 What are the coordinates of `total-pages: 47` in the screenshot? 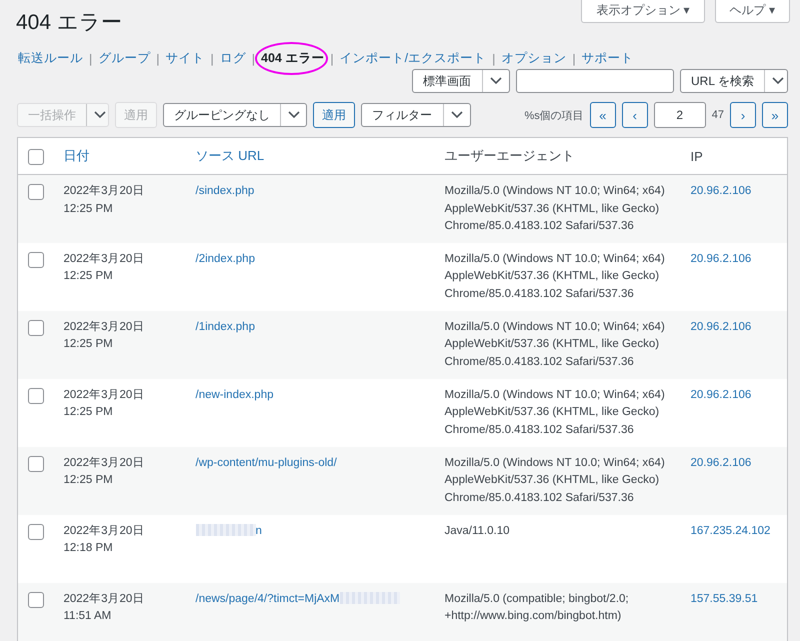 It's located at (718, 115).